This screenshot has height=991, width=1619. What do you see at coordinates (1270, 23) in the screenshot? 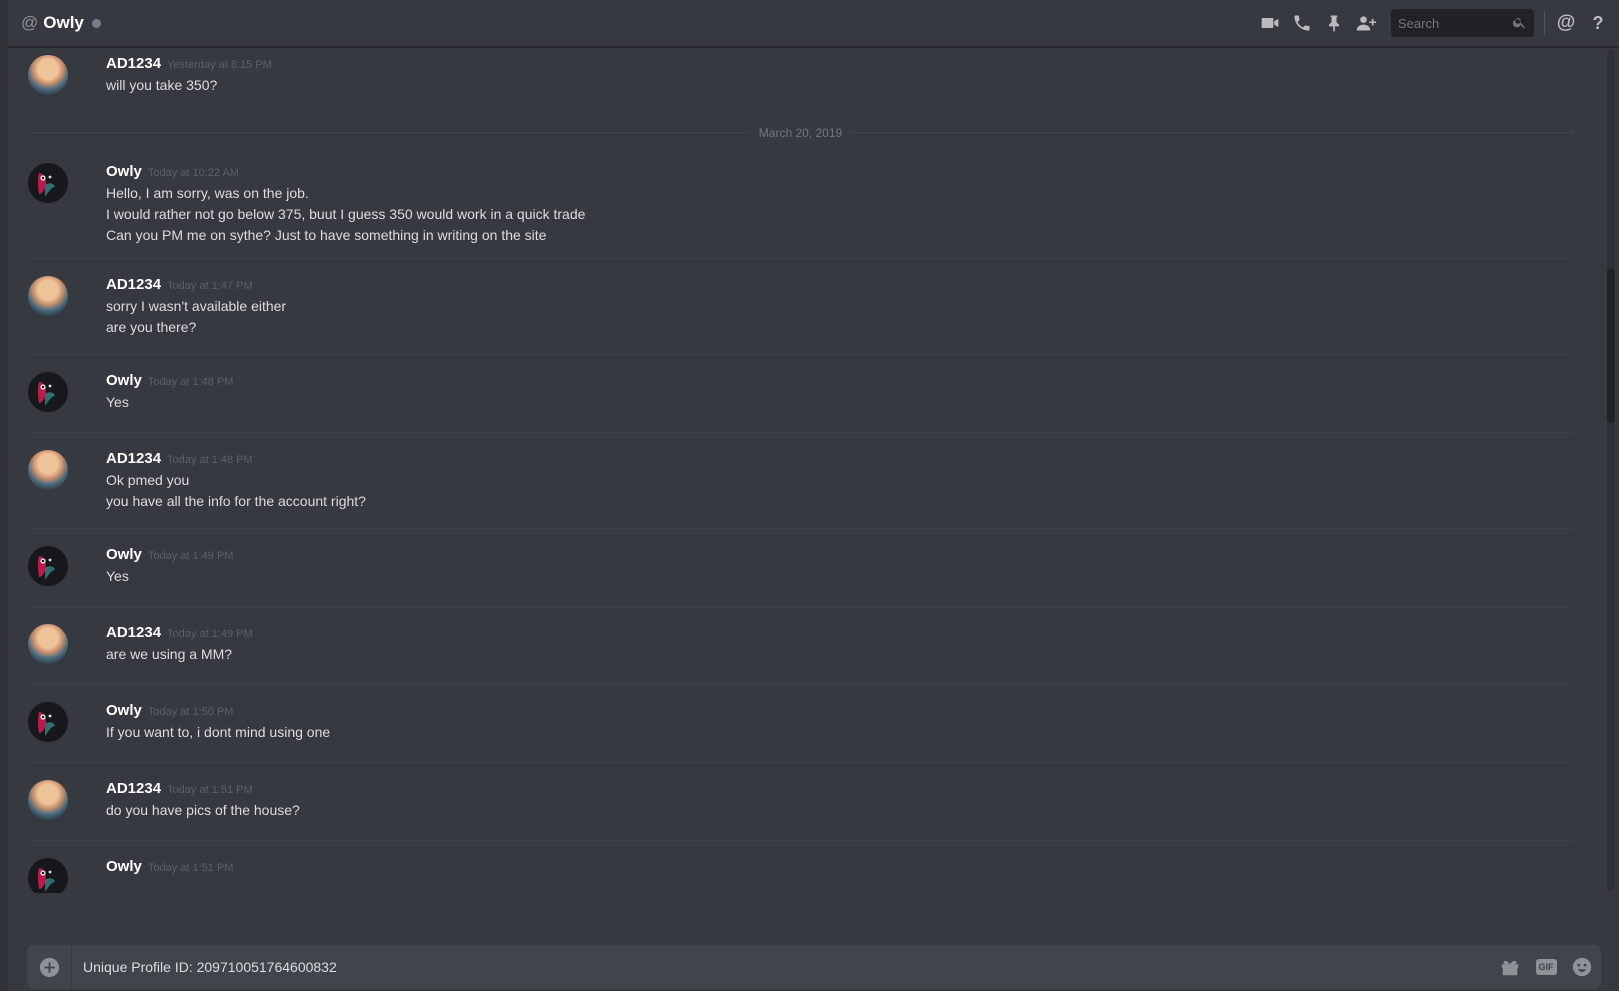
I see `video-icon` at bounding box center [1270, 23].